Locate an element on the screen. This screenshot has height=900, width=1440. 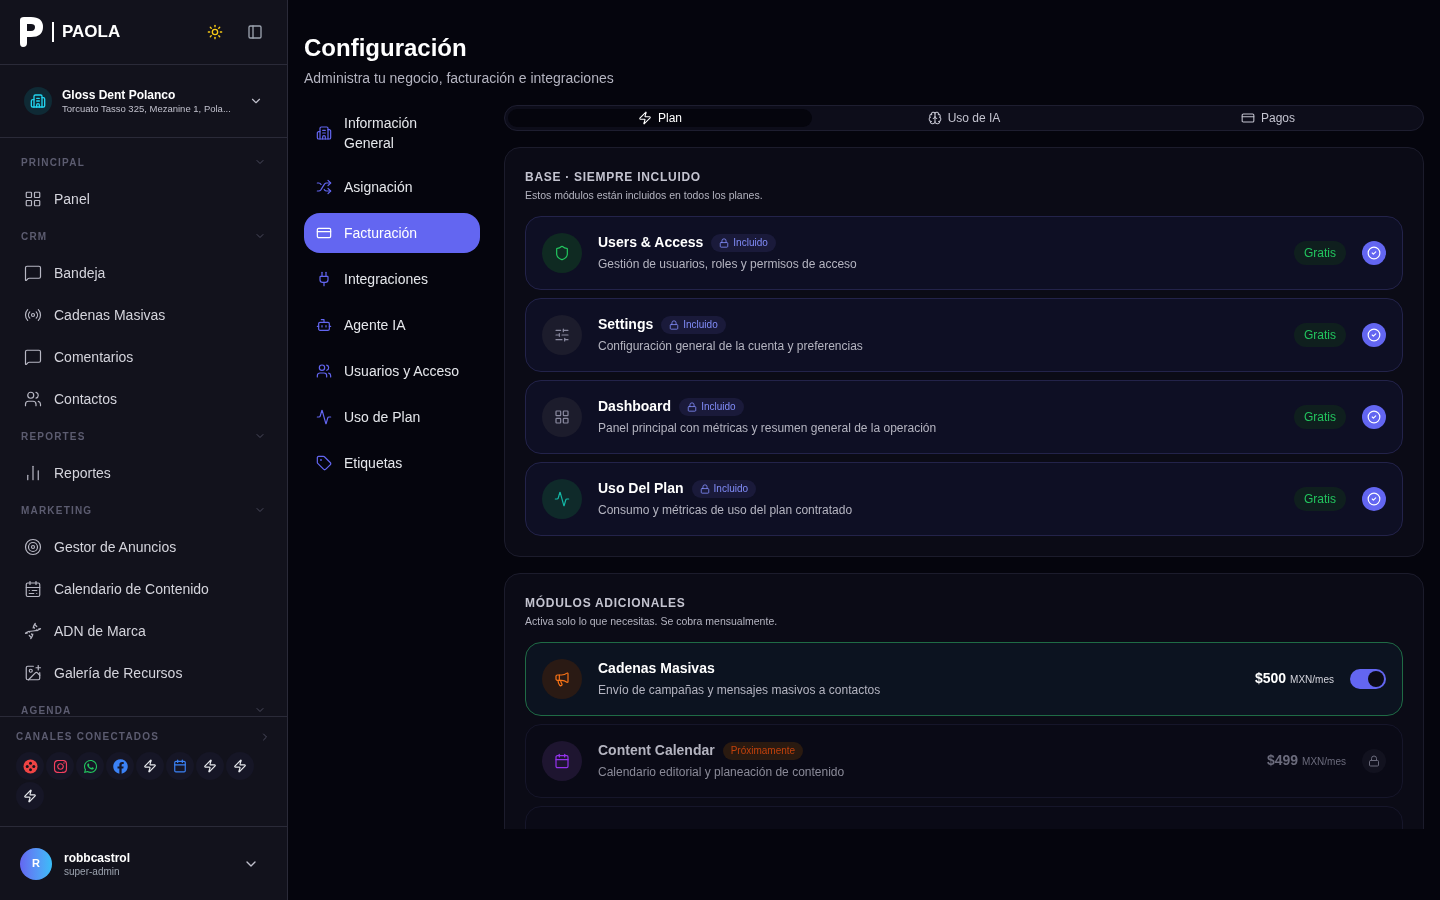
panel-icon is located at coordinates (255, 32).